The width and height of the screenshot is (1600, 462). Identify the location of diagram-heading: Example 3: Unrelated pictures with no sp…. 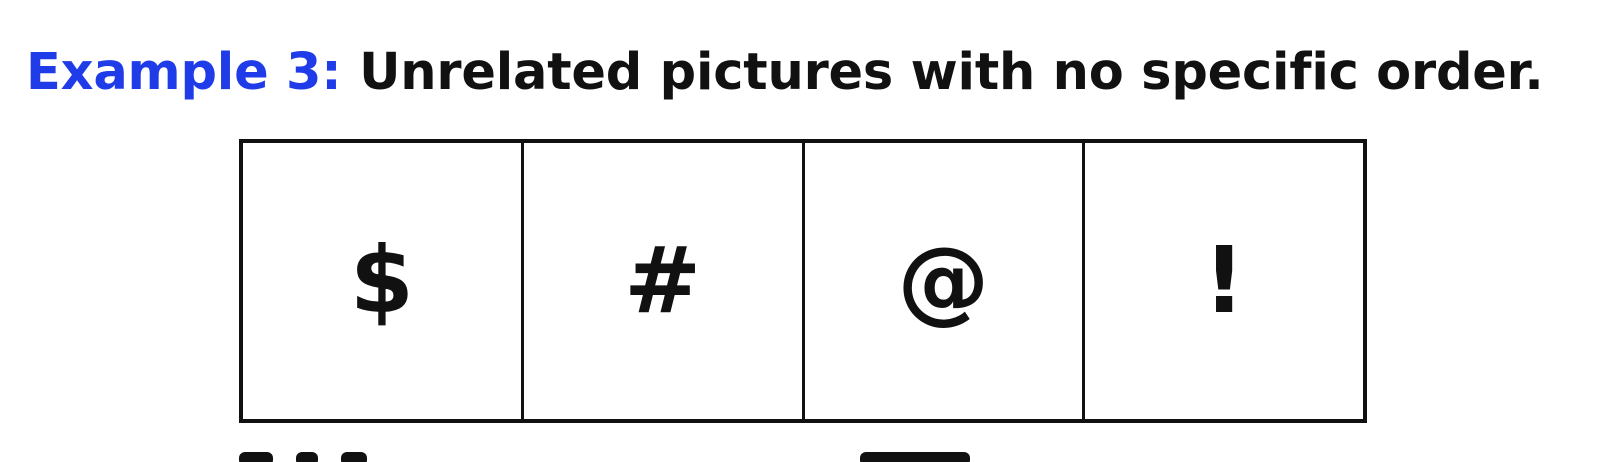
(785, 73).